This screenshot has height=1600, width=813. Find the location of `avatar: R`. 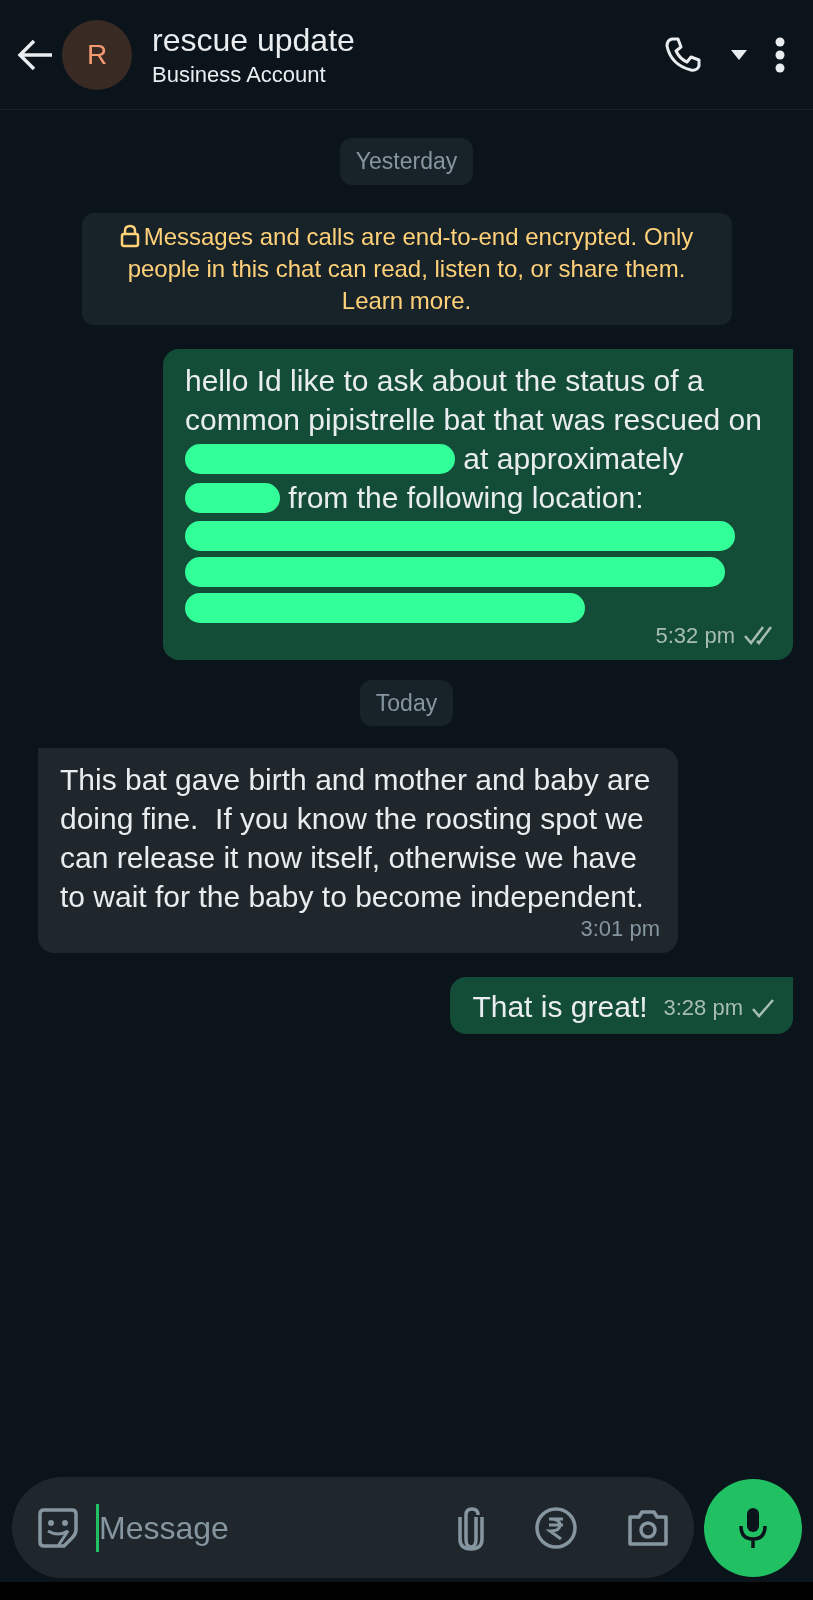

avatar: R is located at coordinates (97, 54).